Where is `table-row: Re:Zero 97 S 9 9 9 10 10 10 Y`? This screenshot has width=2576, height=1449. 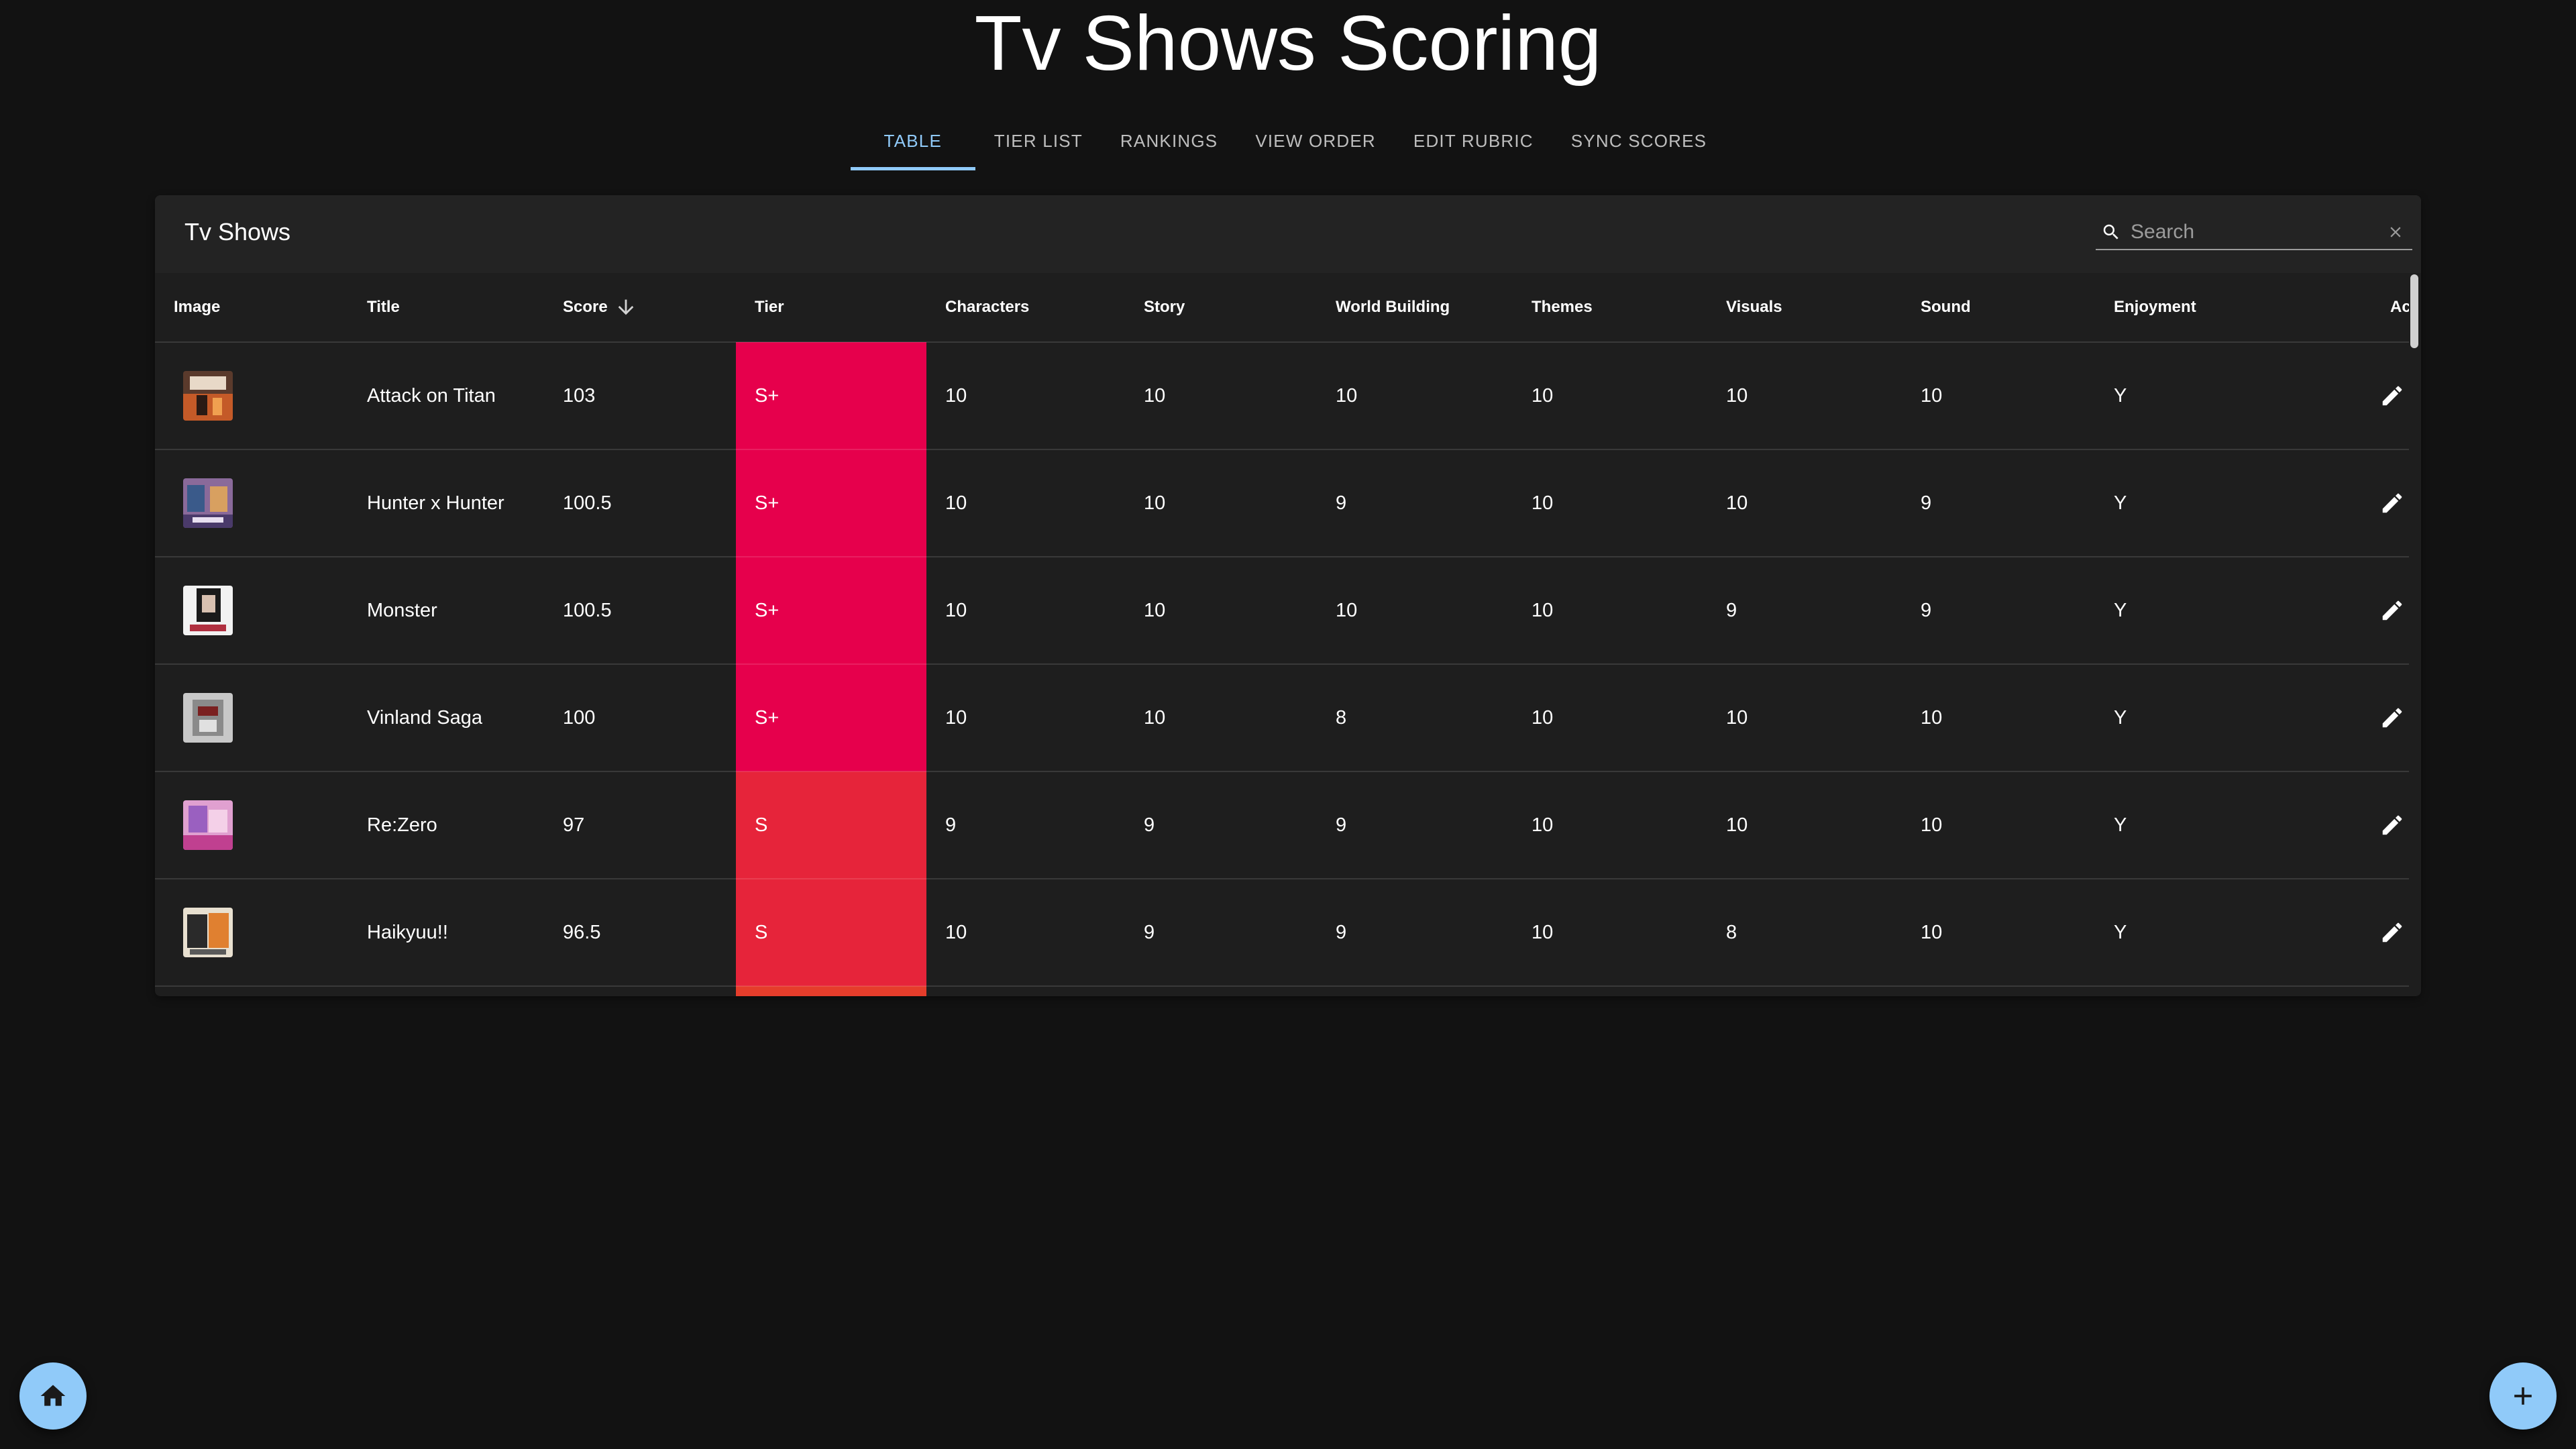
table-row: Re:Zero 97 S 9 9 9 10 10 10 Y is located at coordinates (1282, 825).